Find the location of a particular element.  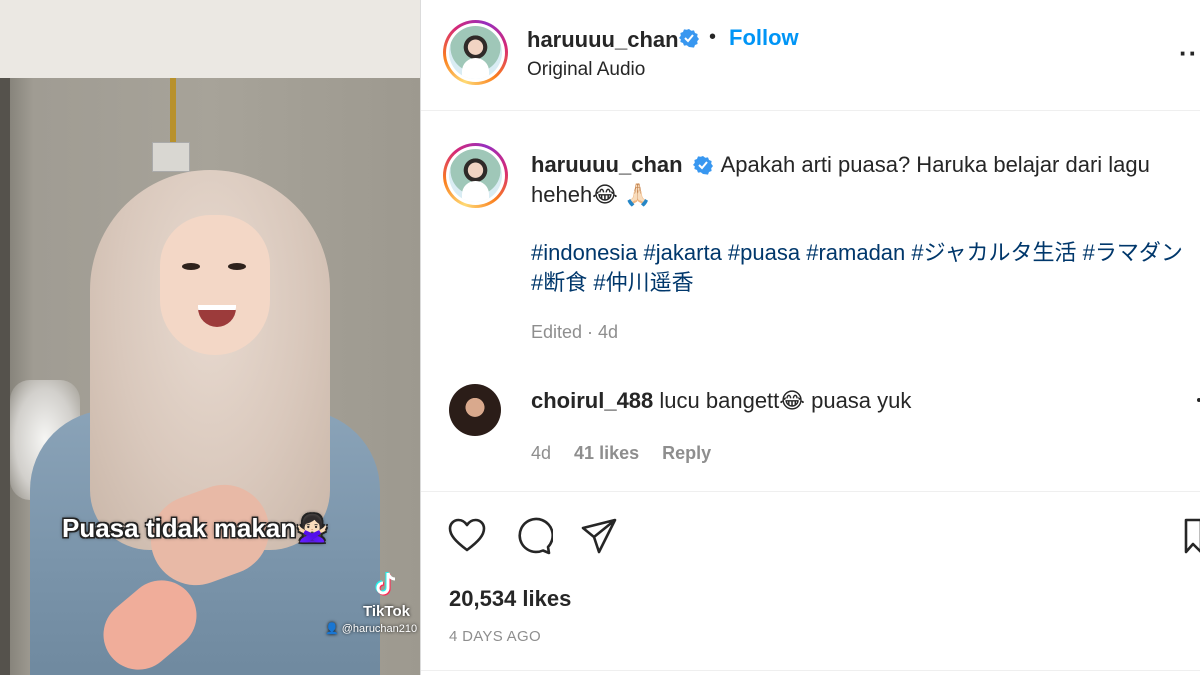

post-likes-count: 20,534 likes is located at coordinates (510, 599).